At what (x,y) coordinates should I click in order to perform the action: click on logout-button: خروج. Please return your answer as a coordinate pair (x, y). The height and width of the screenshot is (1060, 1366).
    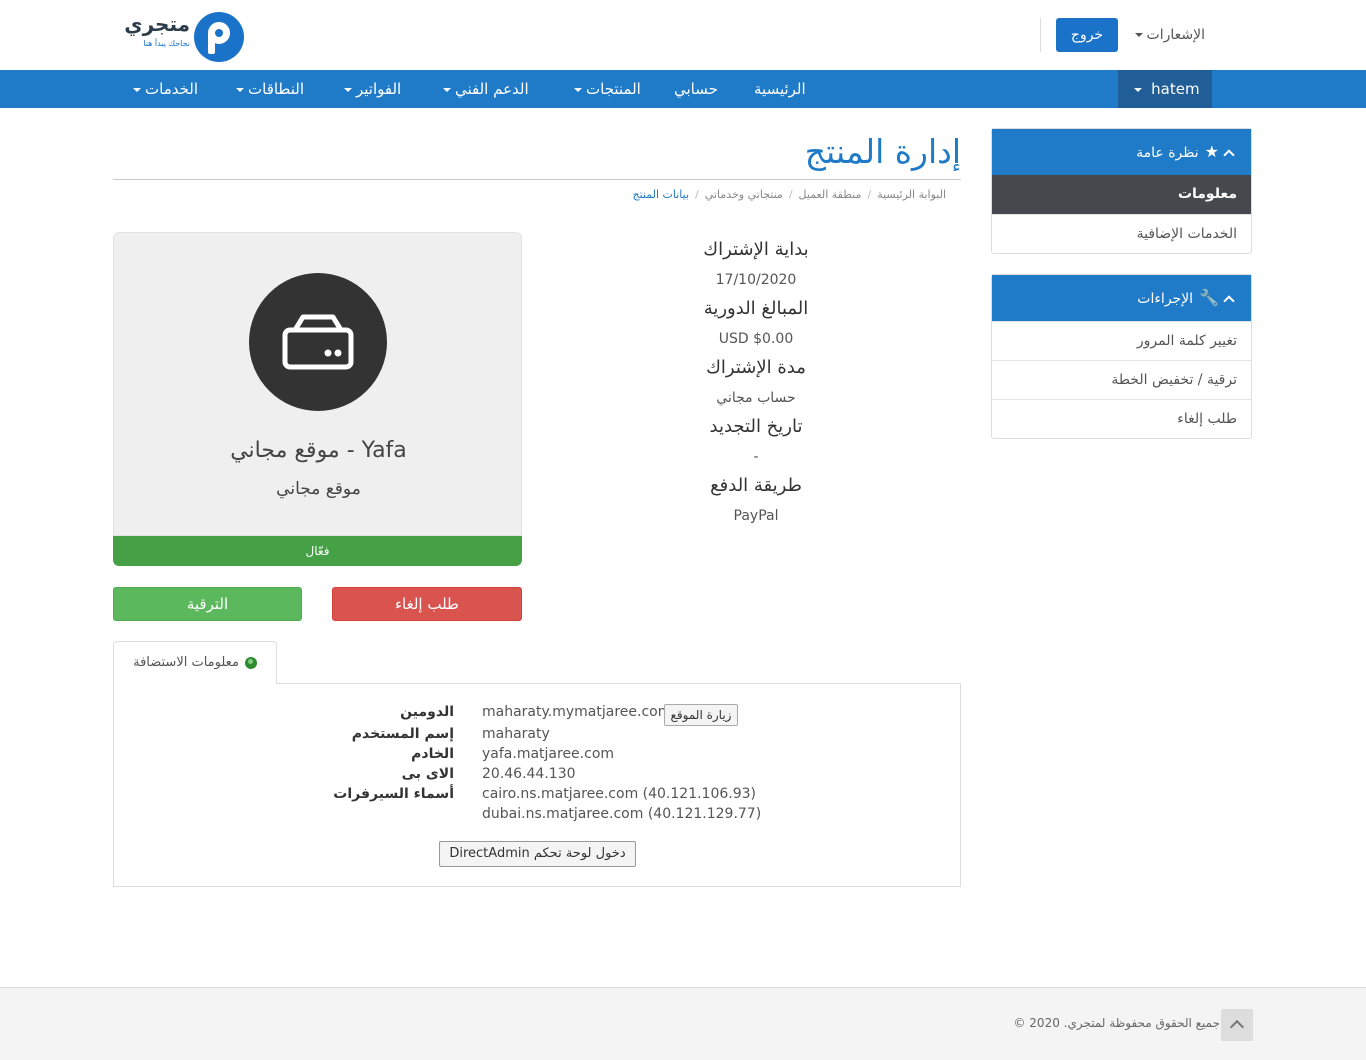
    Looking at the image, I should click on (1087, 35).